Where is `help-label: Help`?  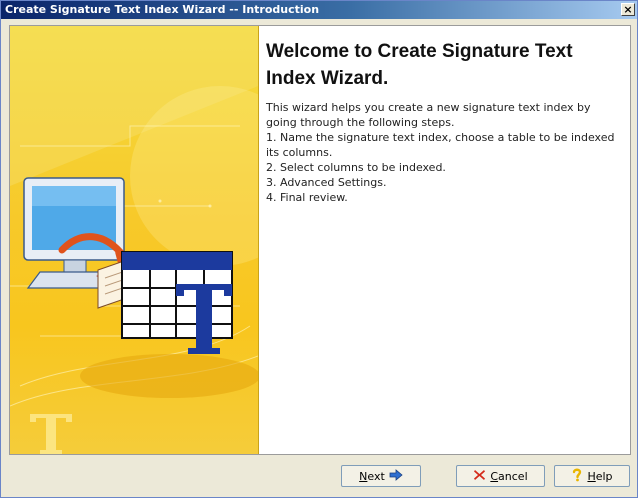 help-label: Help is located at coordinates (600, 476).